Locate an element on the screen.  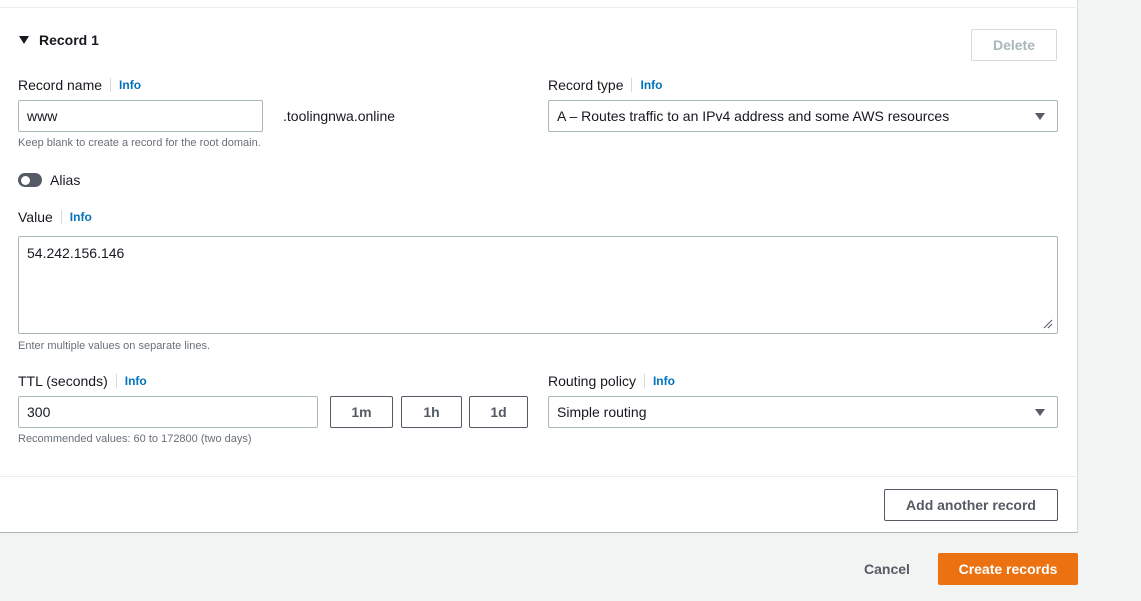
routing-policy-value: Simple routing is located at coordinates (602, 412).